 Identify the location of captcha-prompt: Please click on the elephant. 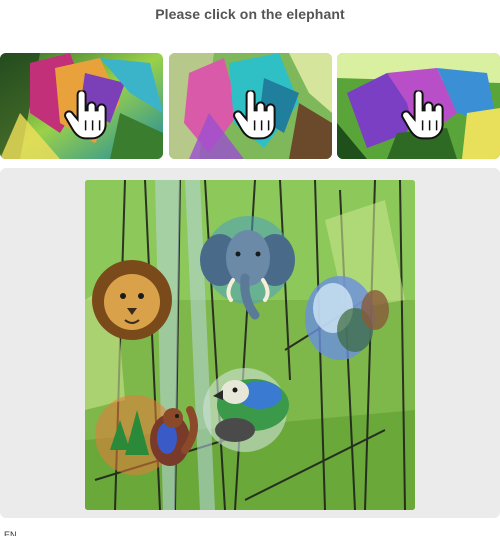
(250, 14).